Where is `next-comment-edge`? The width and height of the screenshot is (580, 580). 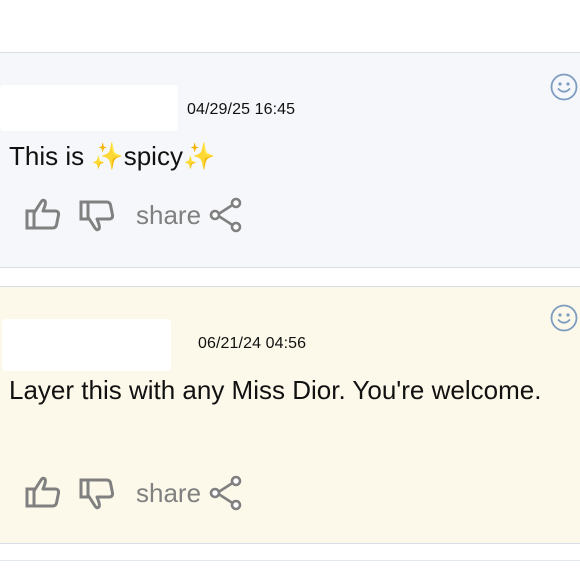 next-comment-edge is located at coordinates (290, 570).